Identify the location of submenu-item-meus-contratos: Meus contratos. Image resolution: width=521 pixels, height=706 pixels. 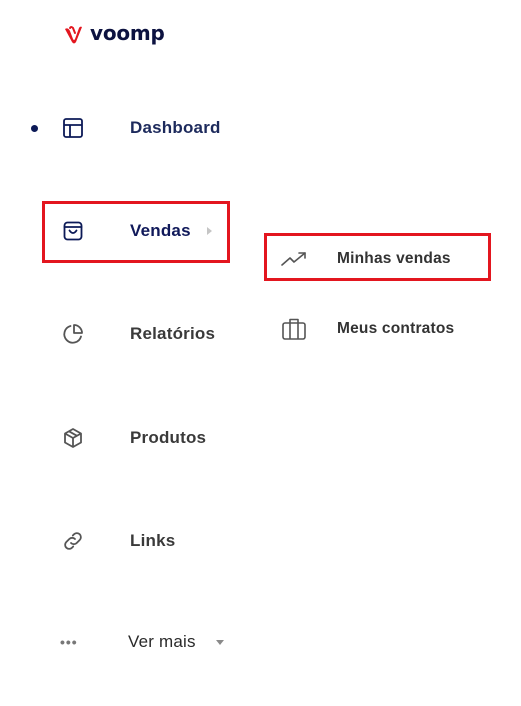
(260, 329).